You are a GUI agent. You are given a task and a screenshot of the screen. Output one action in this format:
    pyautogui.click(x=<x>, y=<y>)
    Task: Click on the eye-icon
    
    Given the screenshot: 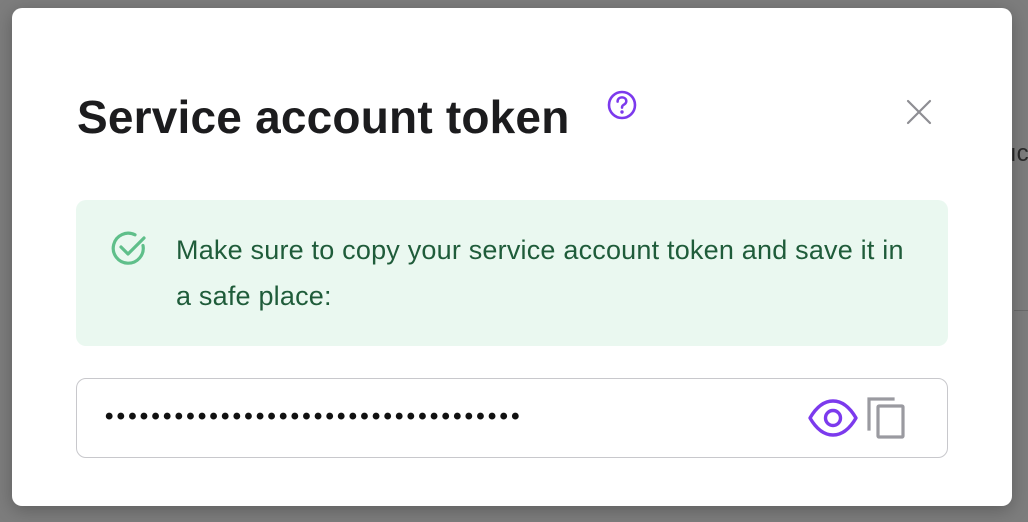 What is the action you would take?
    pyautogui.click(x=833, y=418)
    